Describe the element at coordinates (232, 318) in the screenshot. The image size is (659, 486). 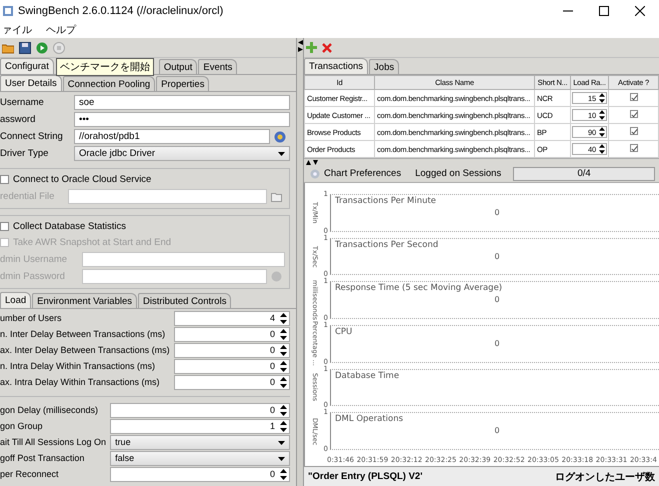
I see `number-spinner: 4` at that location.